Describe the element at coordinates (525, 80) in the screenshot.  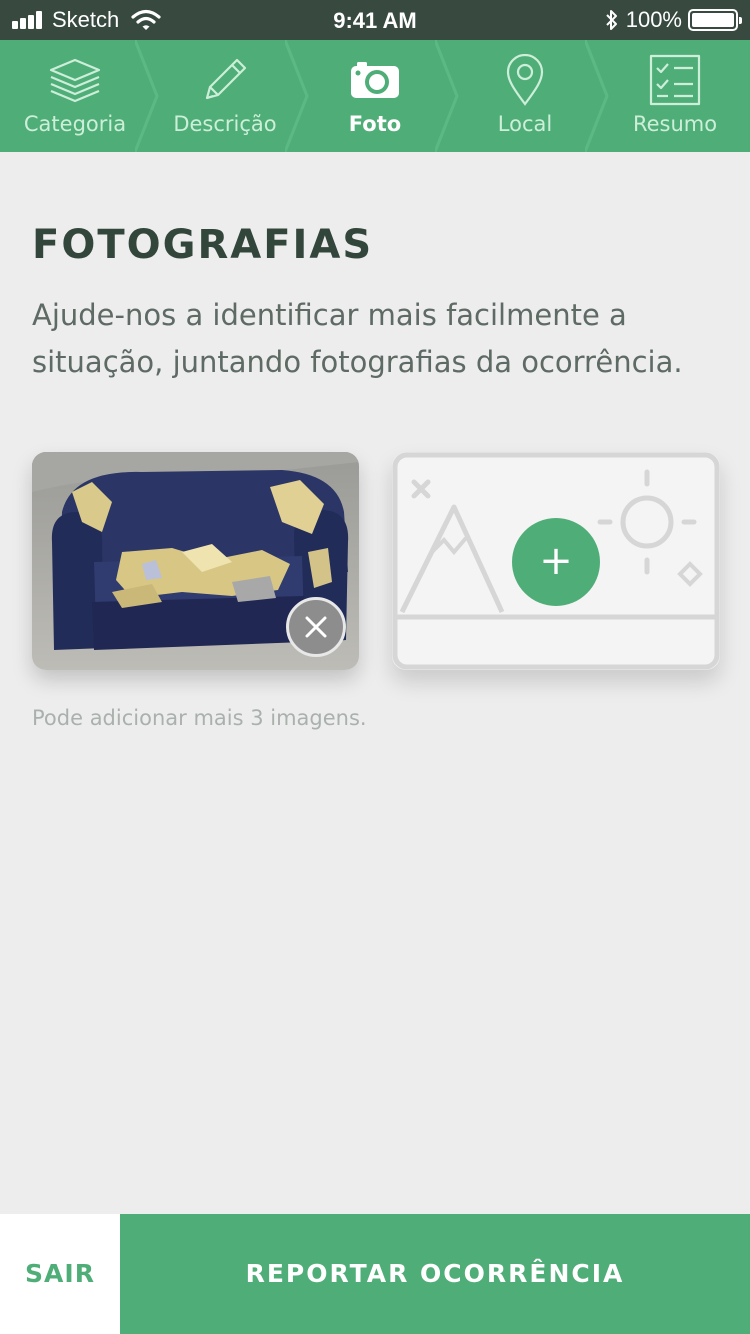
I see `map-pin-icon` at that location.